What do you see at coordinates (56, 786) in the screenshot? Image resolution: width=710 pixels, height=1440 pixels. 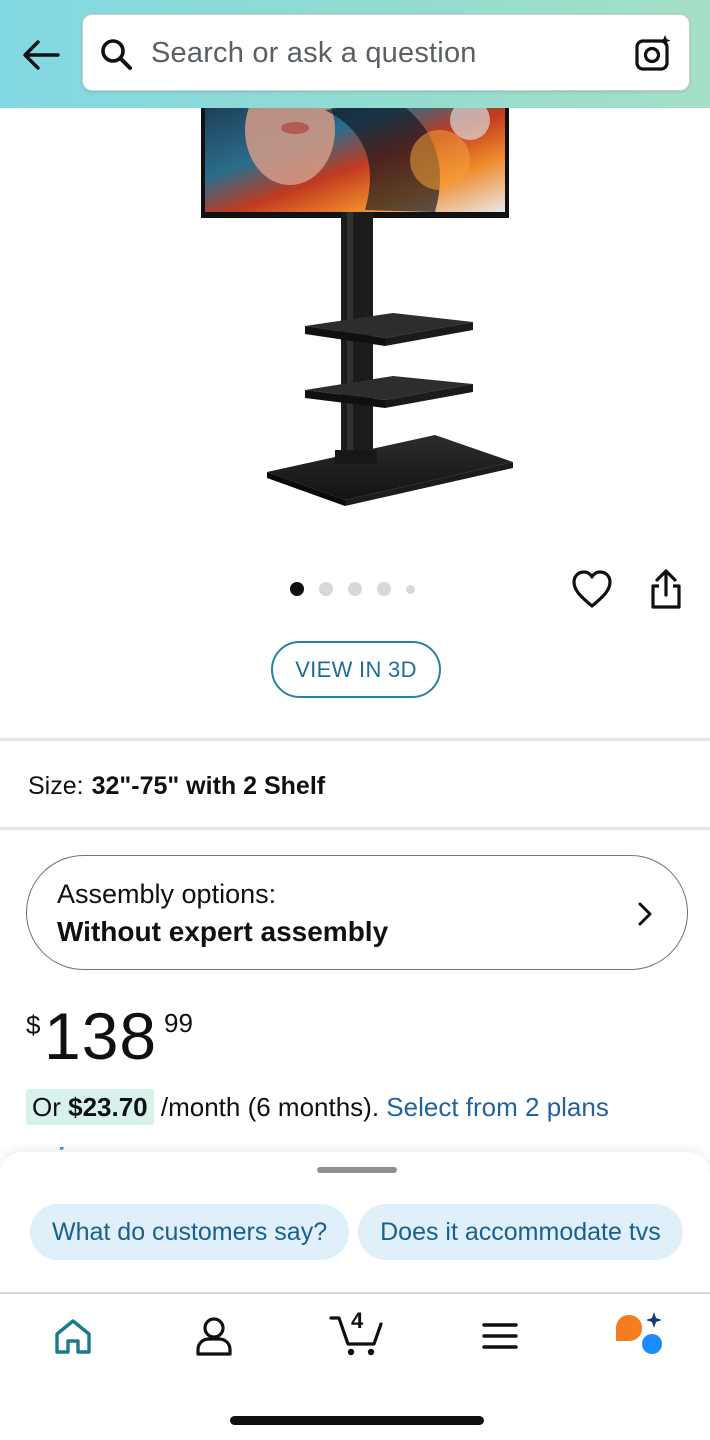 I see `size-label: Size:` at bounding box center [56, 786].